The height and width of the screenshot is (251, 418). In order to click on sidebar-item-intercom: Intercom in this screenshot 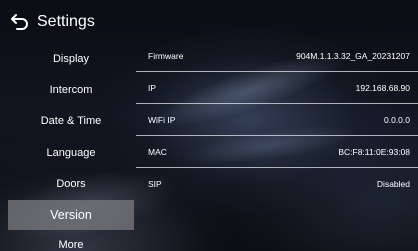, I will do `click(71, 90)`.